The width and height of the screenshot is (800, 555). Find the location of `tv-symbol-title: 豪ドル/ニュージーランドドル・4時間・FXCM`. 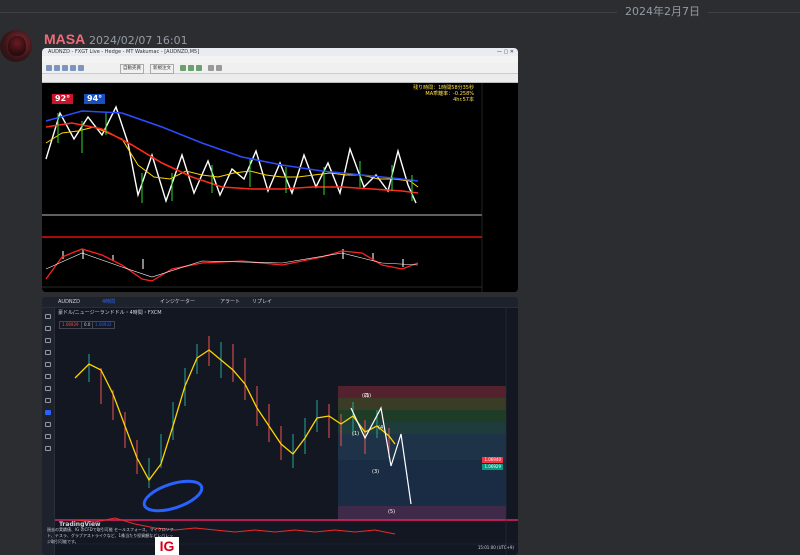

tv-symbol-title: 豪ドル/ニュージーランドドル・4時間・FXCM is located at coordinates (110, 313).